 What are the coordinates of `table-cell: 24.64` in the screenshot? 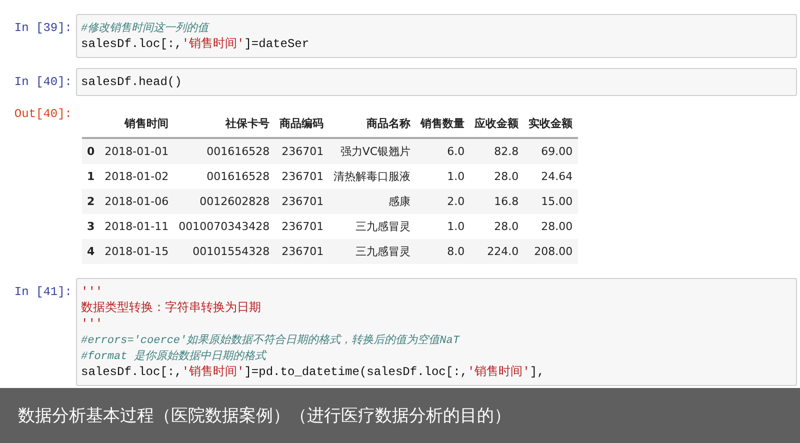 It's located at (551, 176).